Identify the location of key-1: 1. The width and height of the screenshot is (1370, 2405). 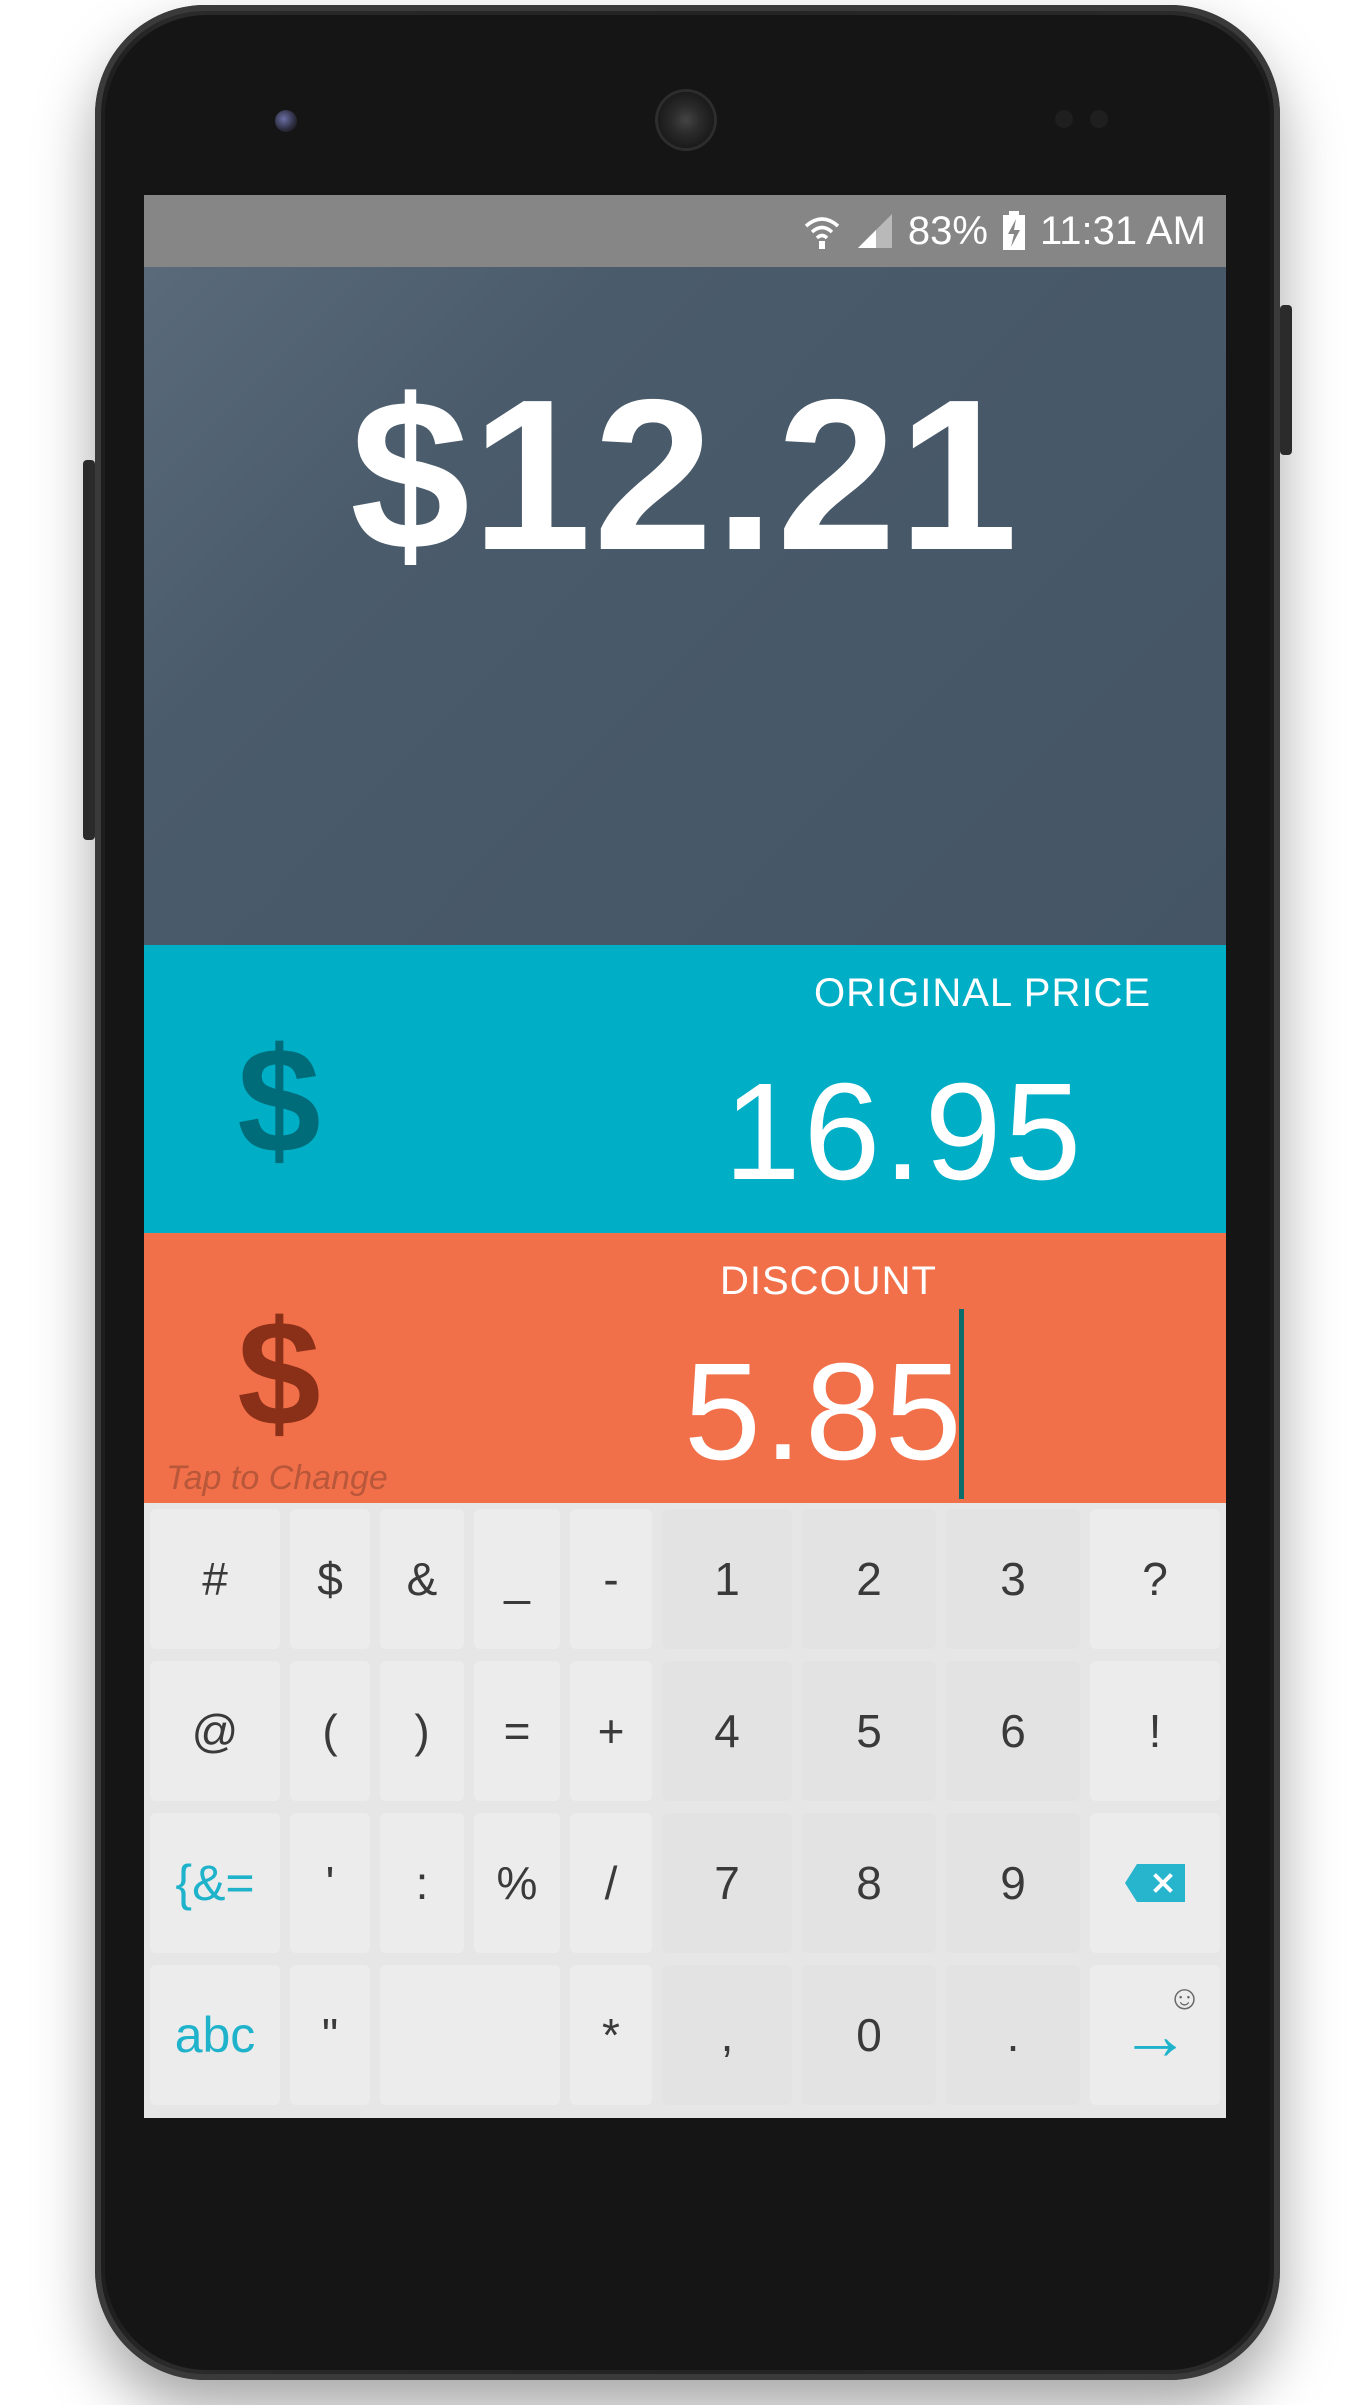
(727, 1579).